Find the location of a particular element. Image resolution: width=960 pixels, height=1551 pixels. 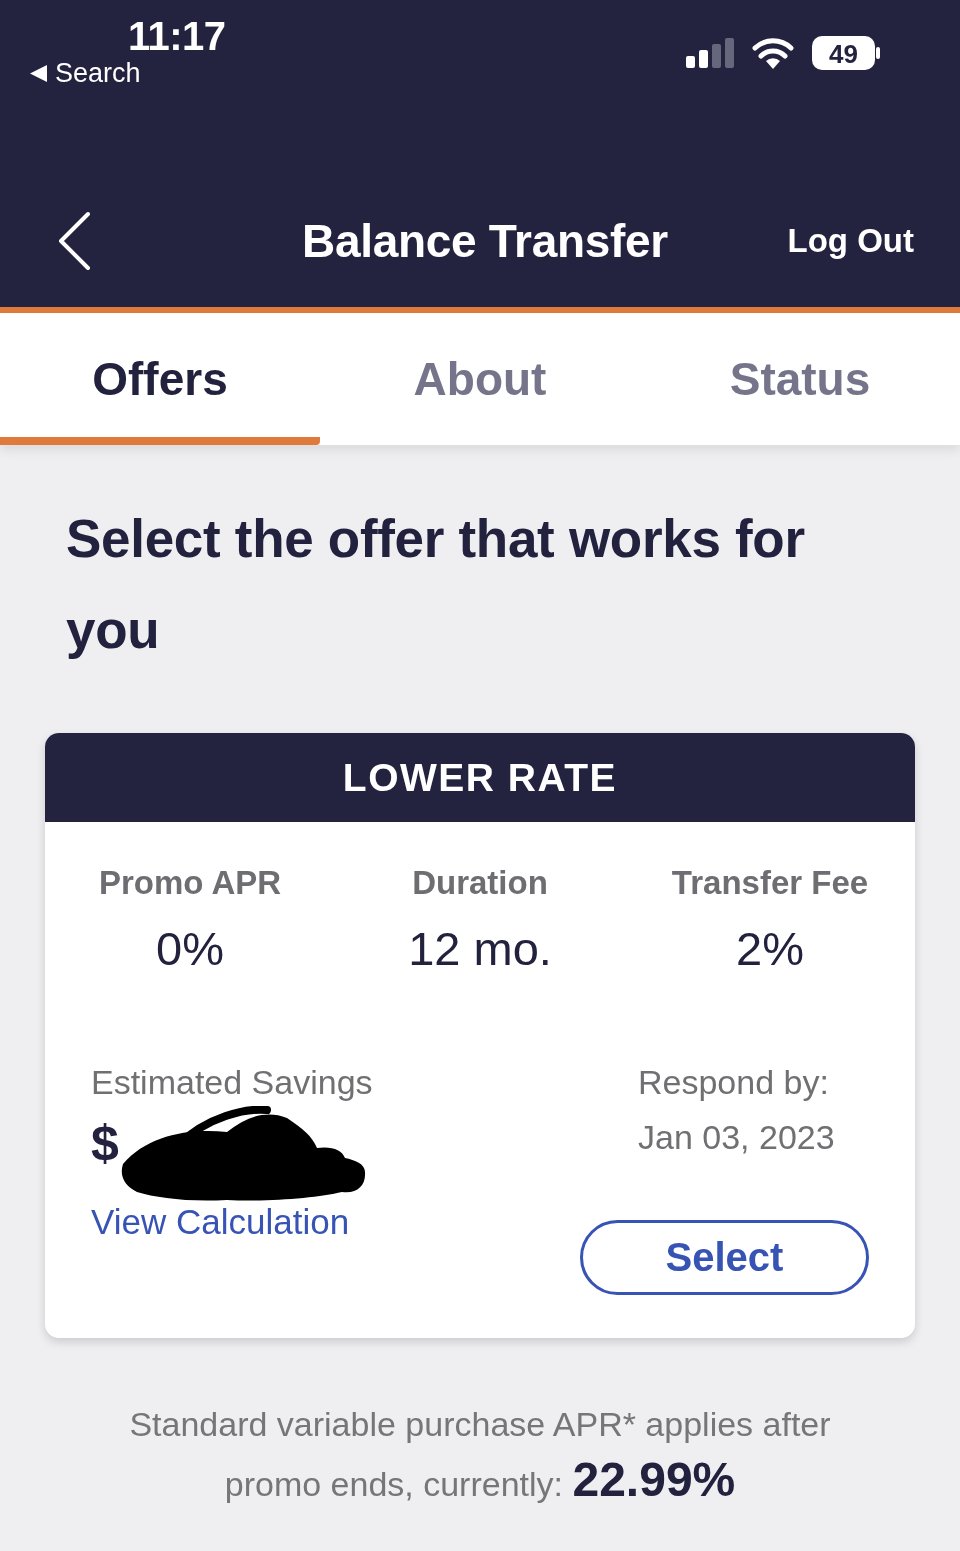

offer-title: LOWER RATE is located at coordinates (480, 777).